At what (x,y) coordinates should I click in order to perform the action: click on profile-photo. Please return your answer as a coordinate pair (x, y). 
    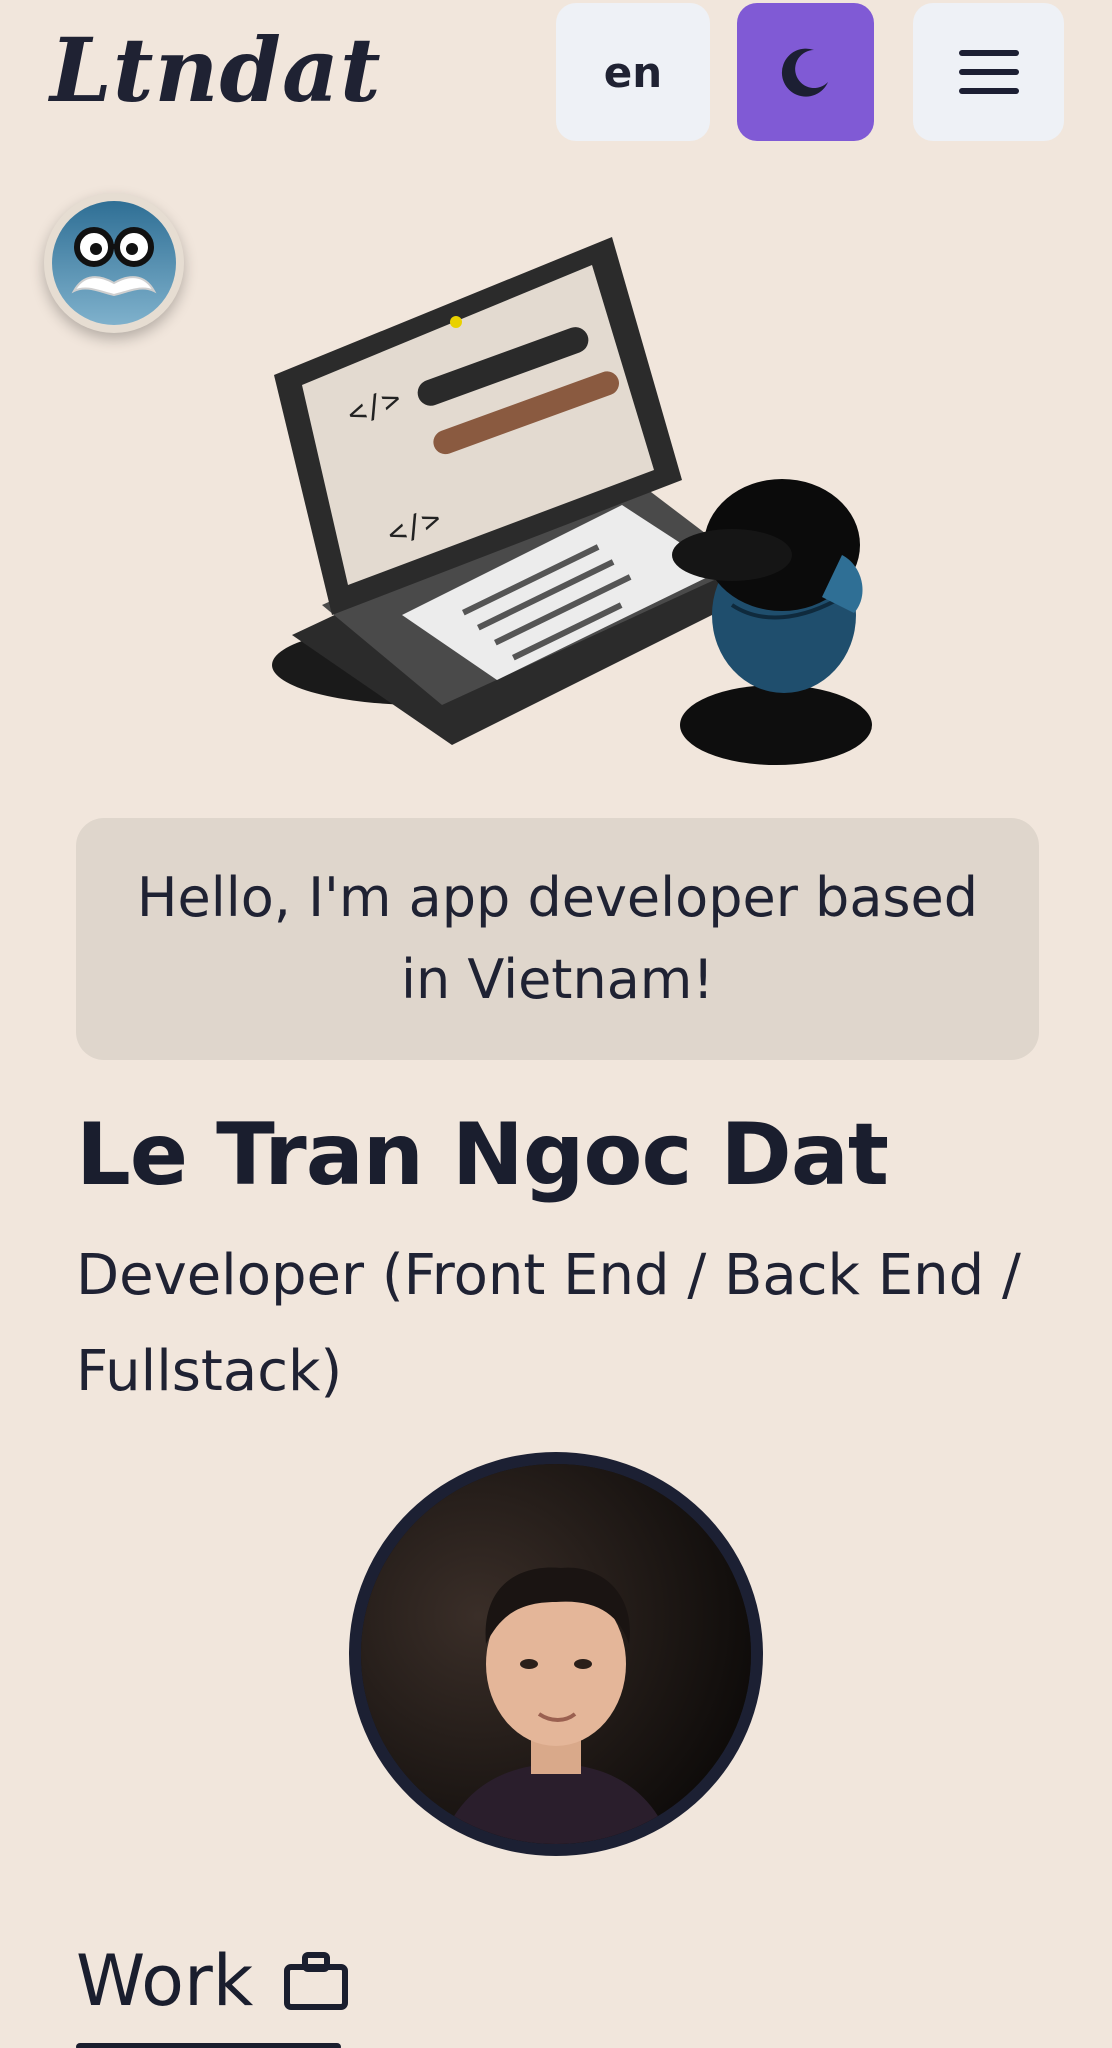
    Looking at the image, I should click on (556, 1654).